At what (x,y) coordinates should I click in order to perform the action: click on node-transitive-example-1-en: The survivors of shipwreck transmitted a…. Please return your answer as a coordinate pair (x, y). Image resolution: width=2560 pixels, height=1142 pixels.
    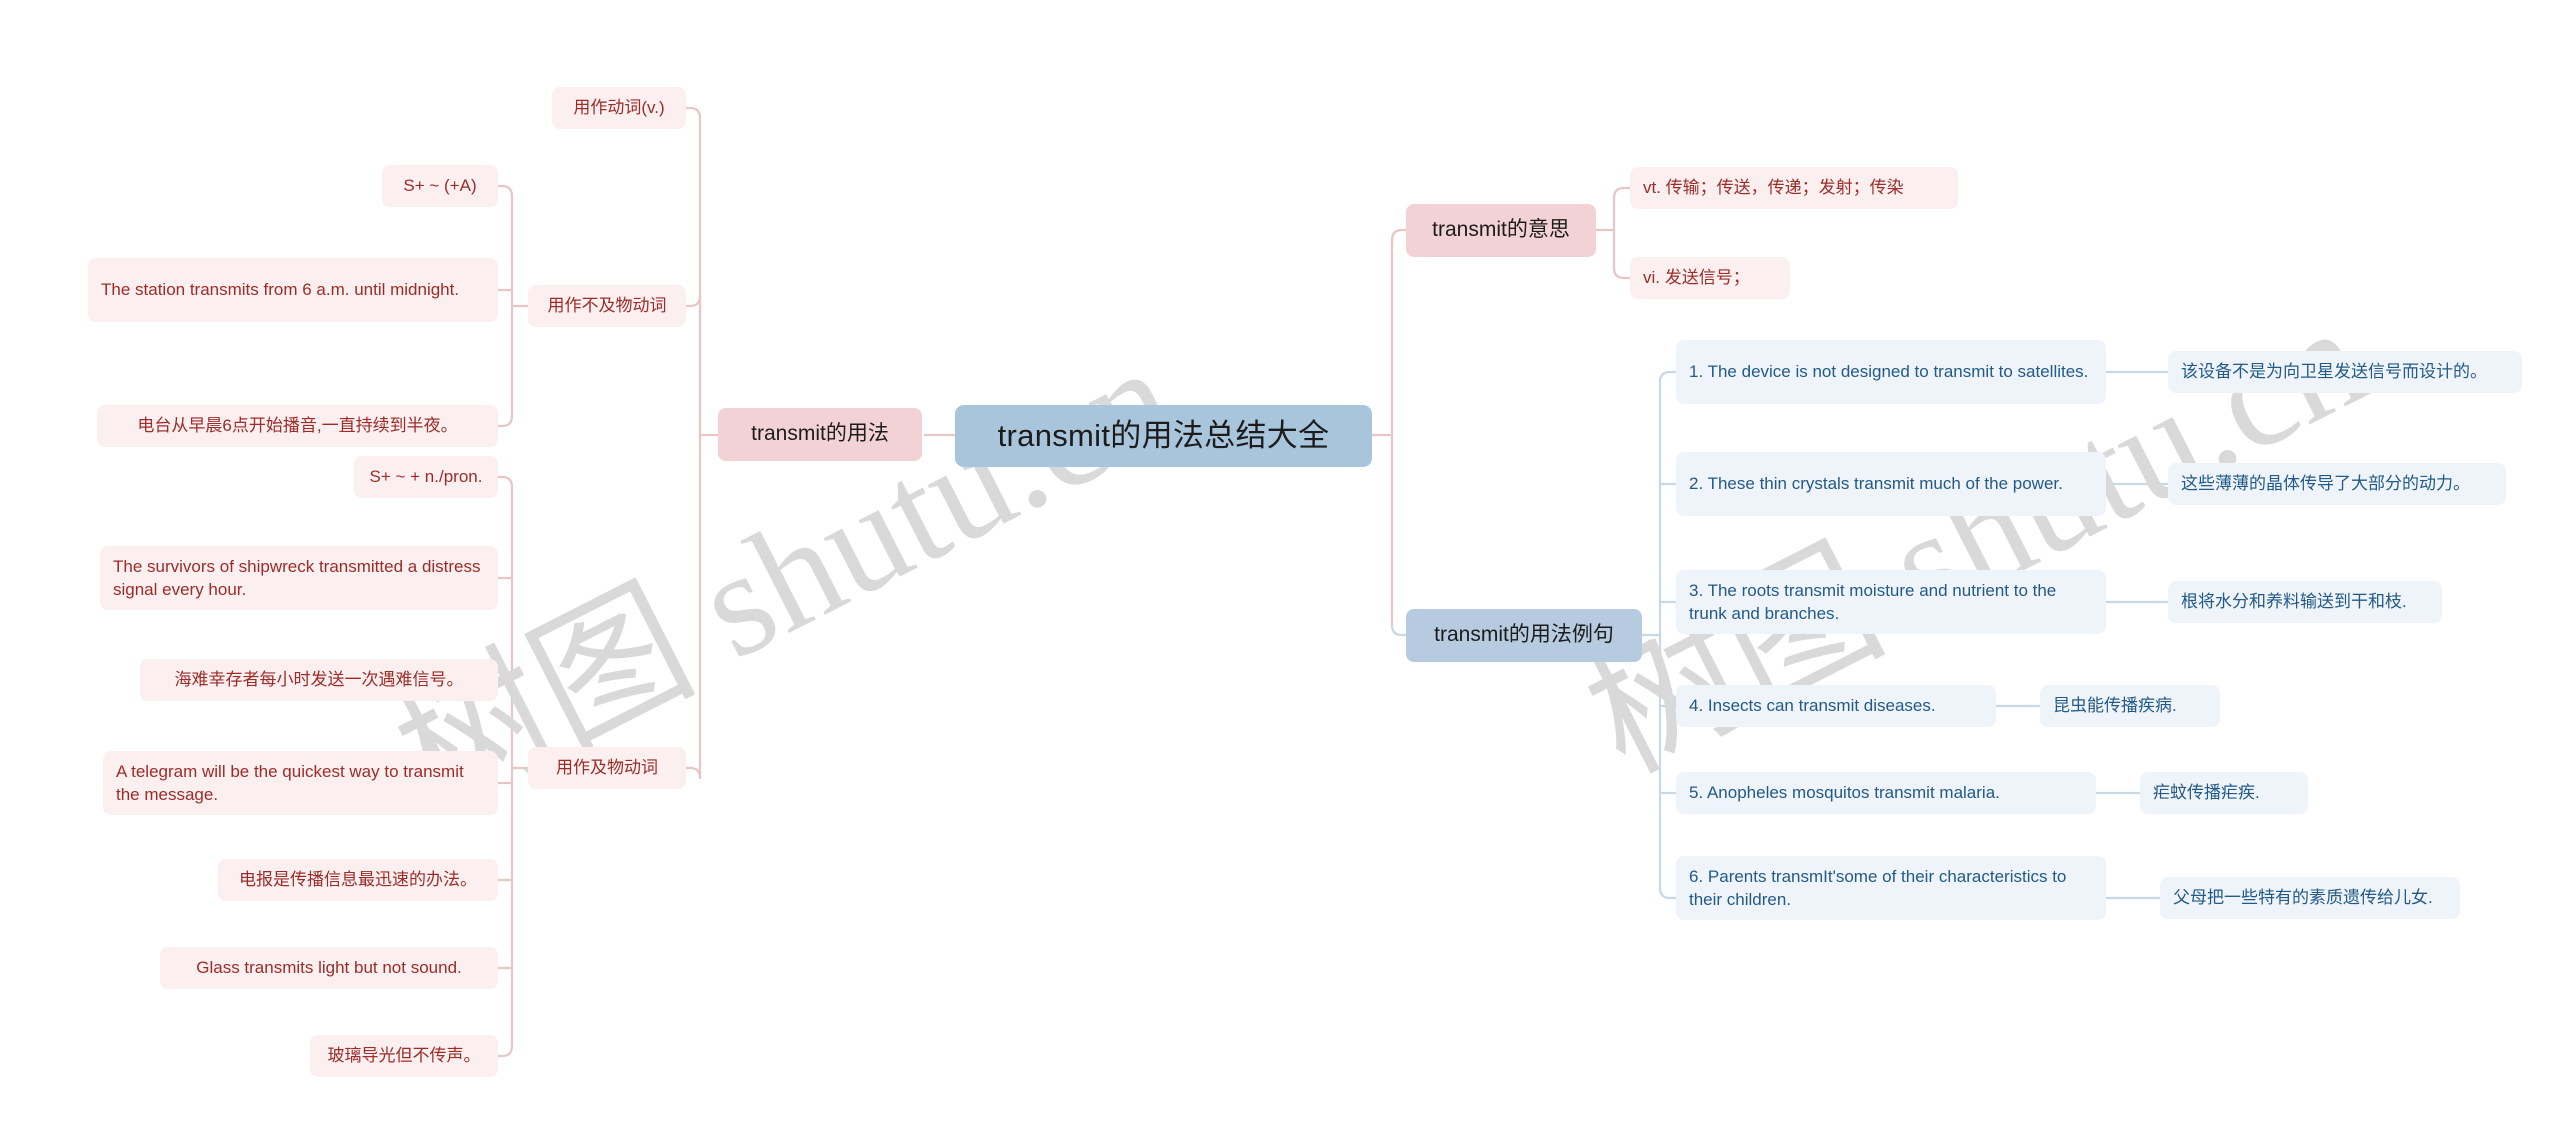
    Looking at the image, I should click on (299, 578).